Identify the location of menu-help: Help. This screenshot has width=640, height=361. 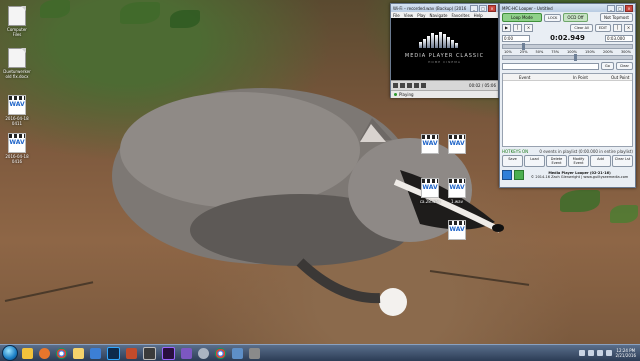
(478, 15).